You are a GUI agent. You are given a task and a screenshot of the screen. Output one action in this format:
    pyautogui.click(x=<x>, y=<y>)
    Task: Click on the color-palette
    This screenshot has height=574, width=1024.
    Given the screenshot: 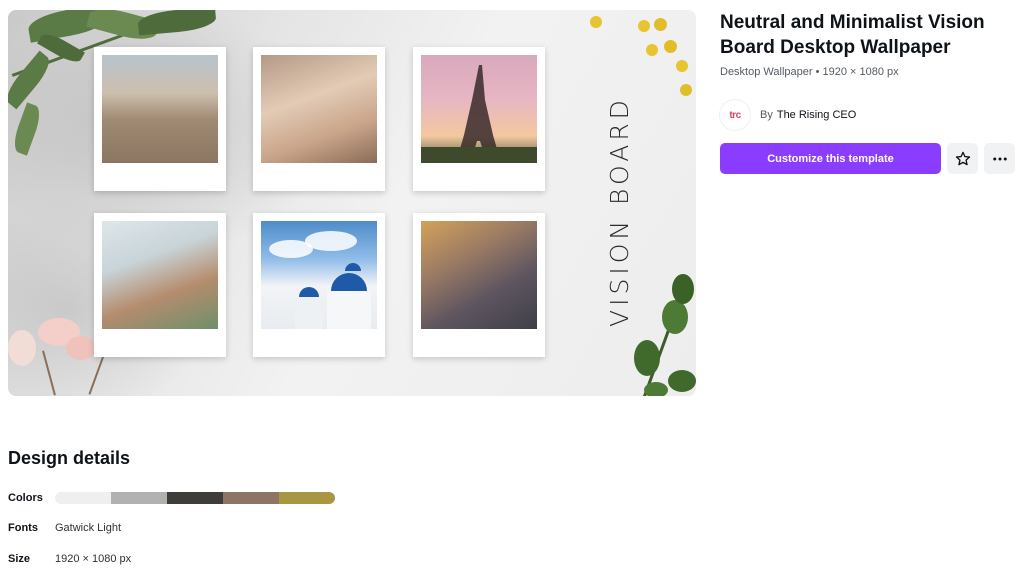 What is the action you would take?
    pyautogui.click(x=195, y=498)
    